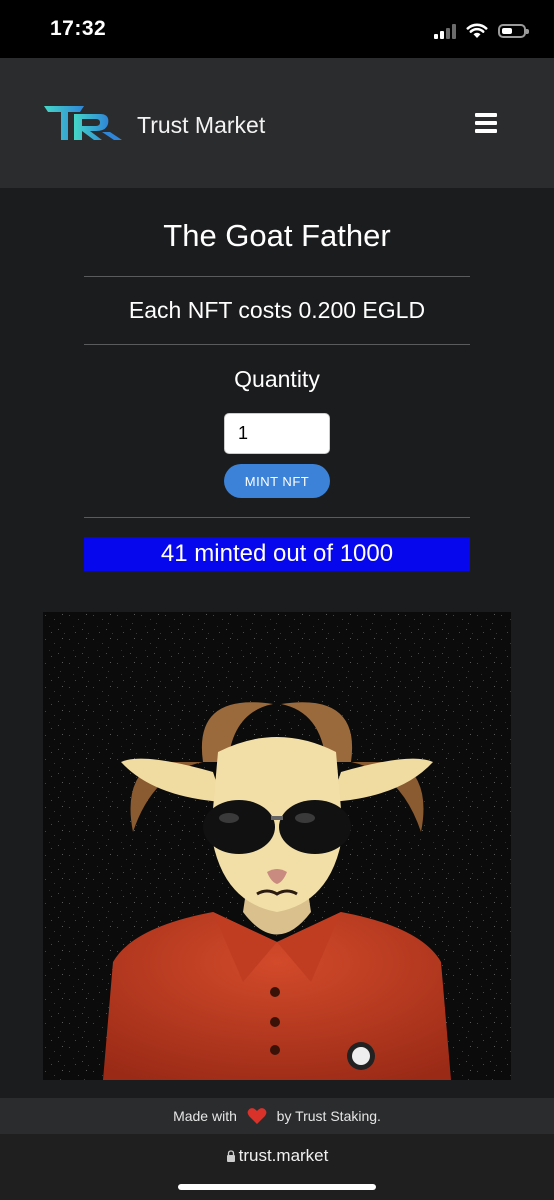 The width and height of the screenshot is (554, 1200). What do you see at coordinates (230, 1156) in the screenshot?
I see `lock-icon` at bounding box center [230, 1156].